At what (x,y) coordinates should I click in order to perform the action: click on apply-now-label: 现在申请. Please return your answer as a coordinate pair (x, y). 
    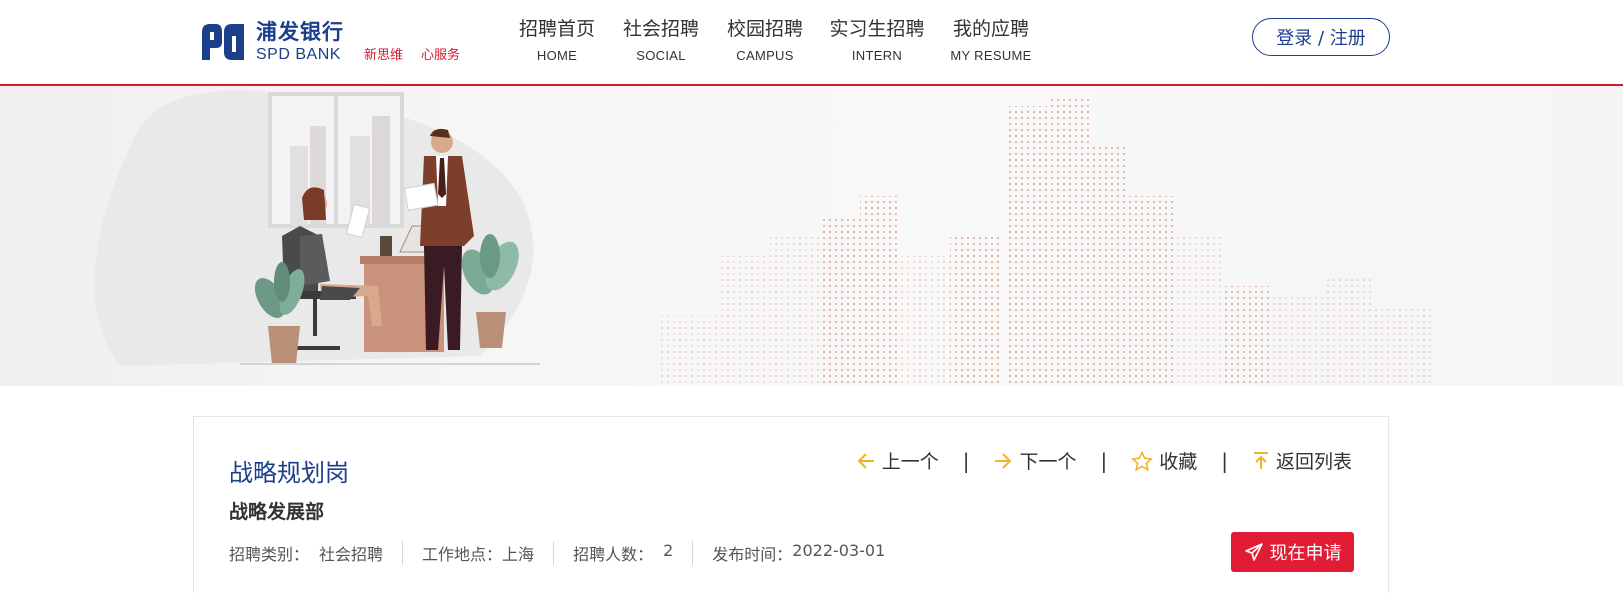
    Looking at the image, I should click on (1305, 553).